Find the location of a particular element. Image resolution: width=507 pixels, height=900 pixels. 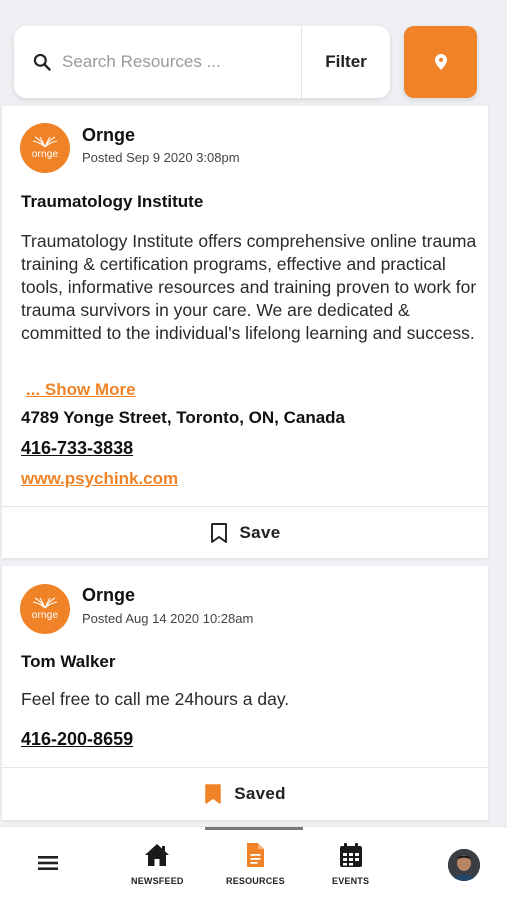

tab-newsfeed: NEWSFEED is located at coordinates (157, 863).